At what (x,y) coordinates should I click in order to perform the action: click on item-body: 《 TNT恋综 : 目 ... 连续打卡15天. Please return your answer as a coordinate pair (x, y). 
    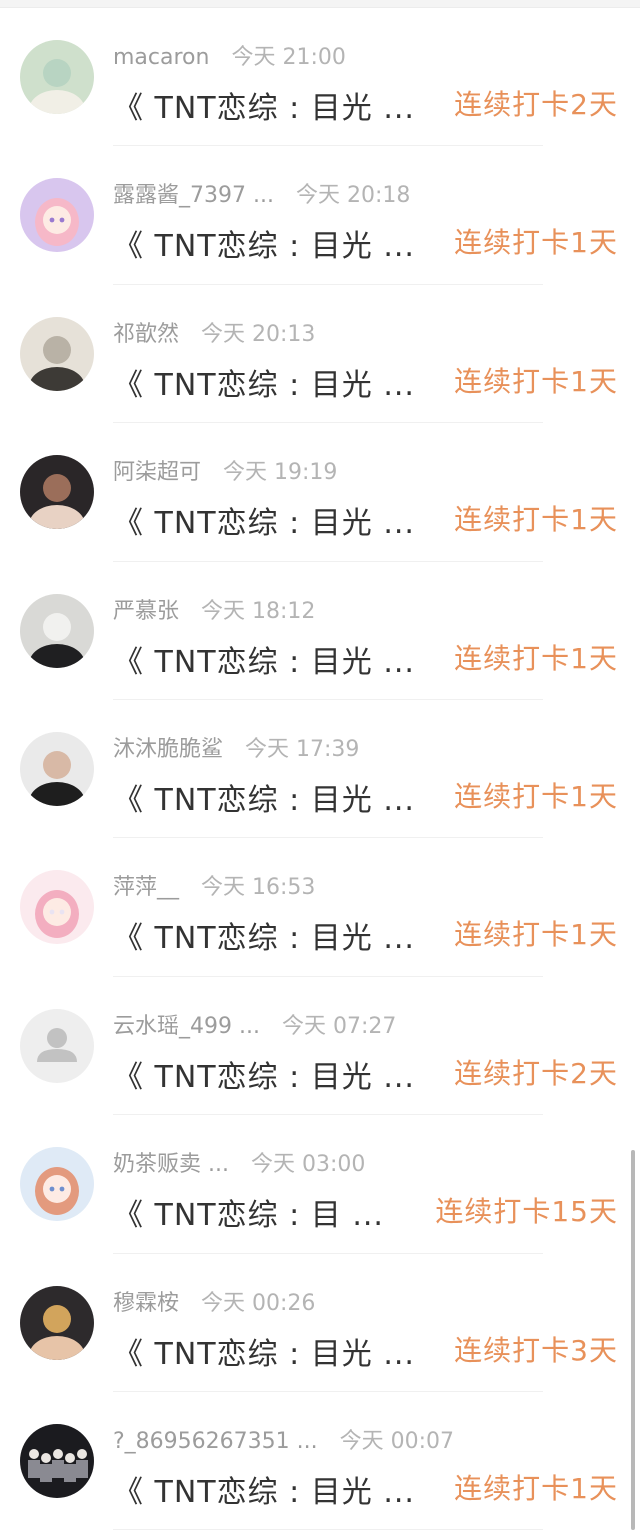
    Looking at the image, I should click on (366, 1212).